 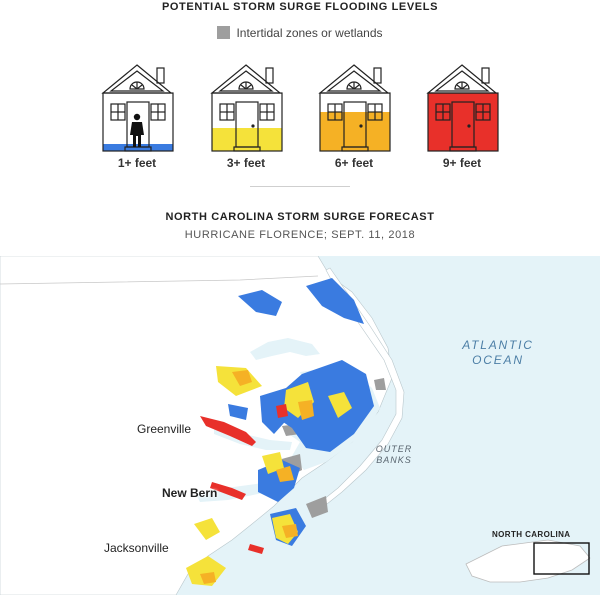 I want to click on ocean-label-line1: ATLANTIC, so click(x=498, y=345).